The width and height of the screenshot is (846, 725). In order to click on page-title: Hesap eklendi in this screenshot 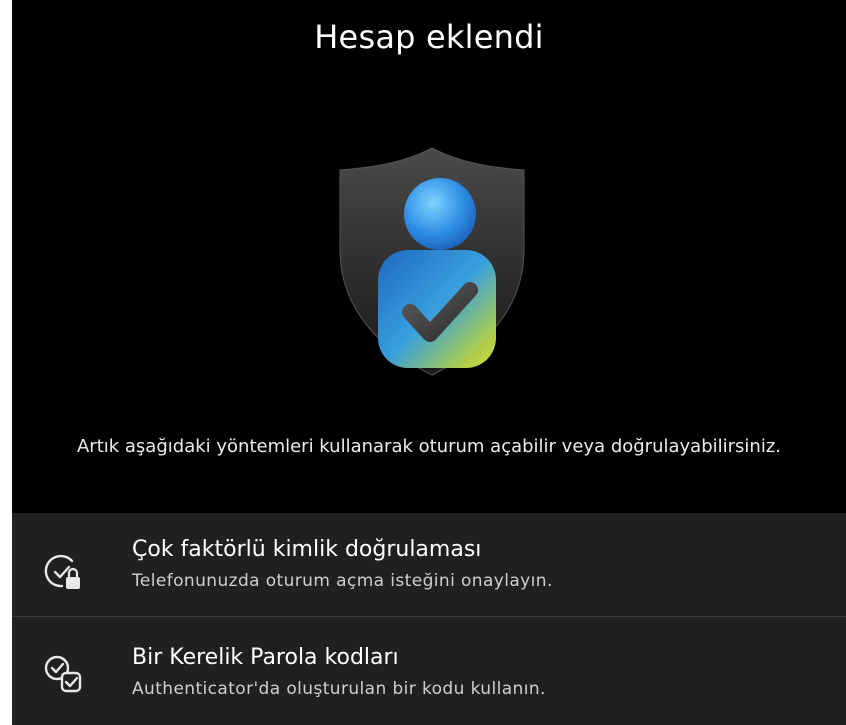, I will do `click(429, 37)`.